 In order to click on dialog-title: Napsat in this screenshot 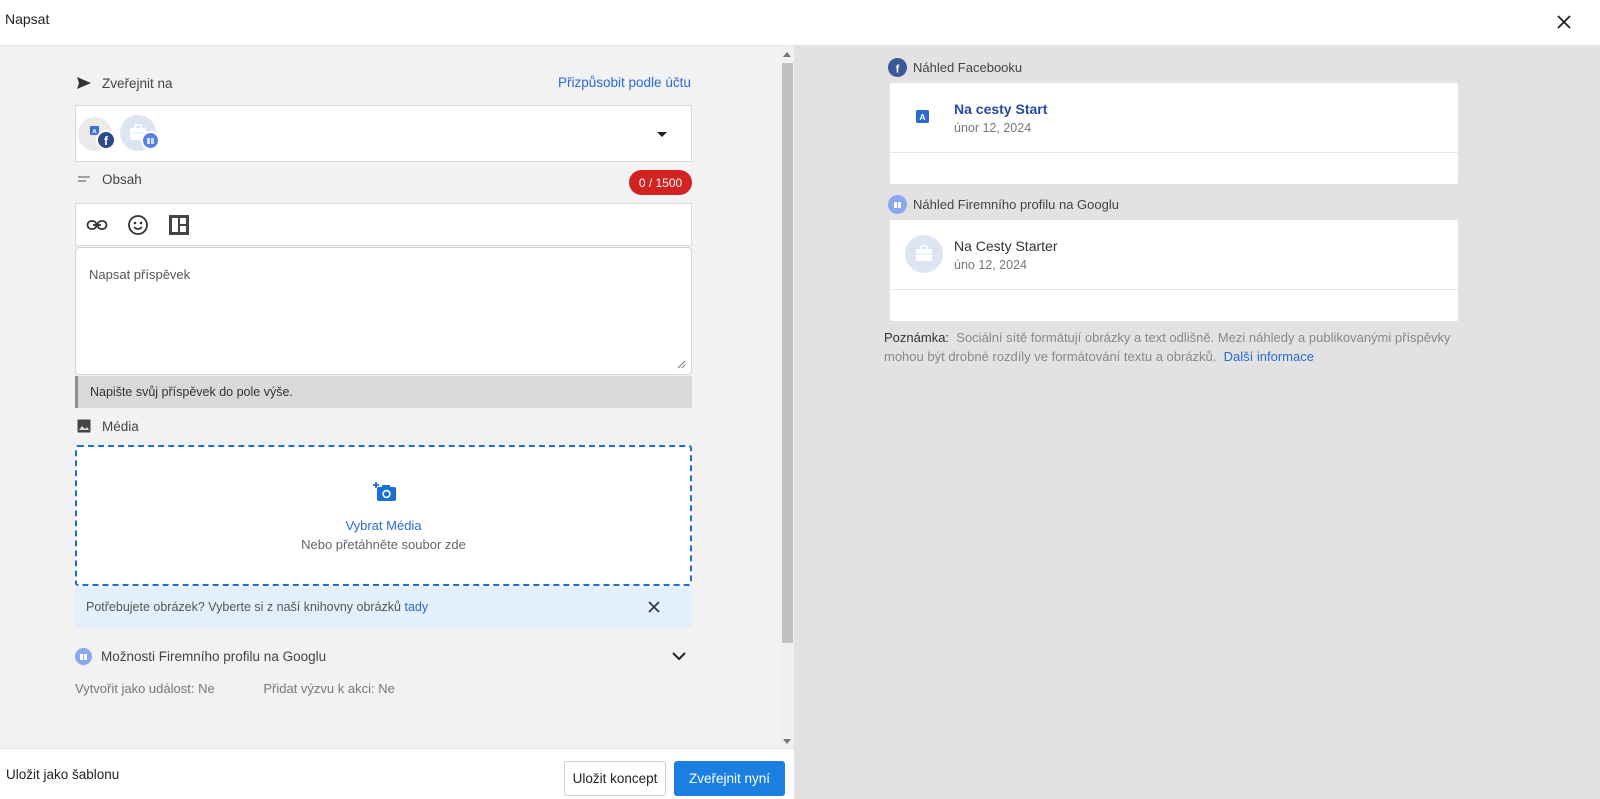, I will do `click(27, 19)`.